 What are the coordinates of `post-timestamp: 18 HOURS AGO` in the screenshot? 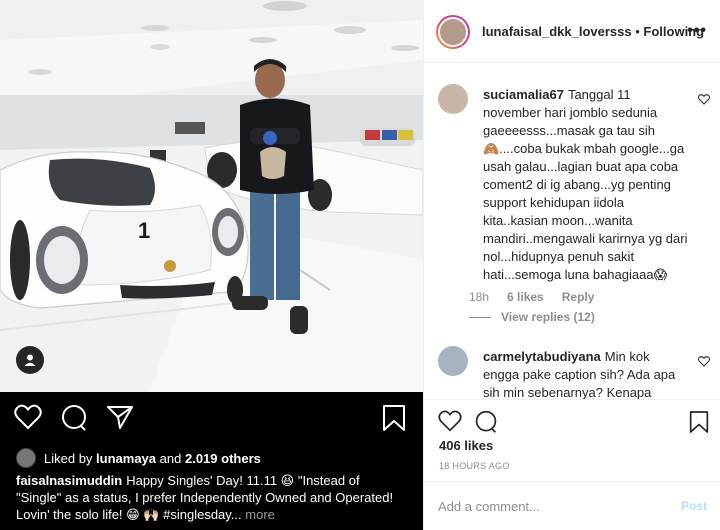 It's located at (474, 466).